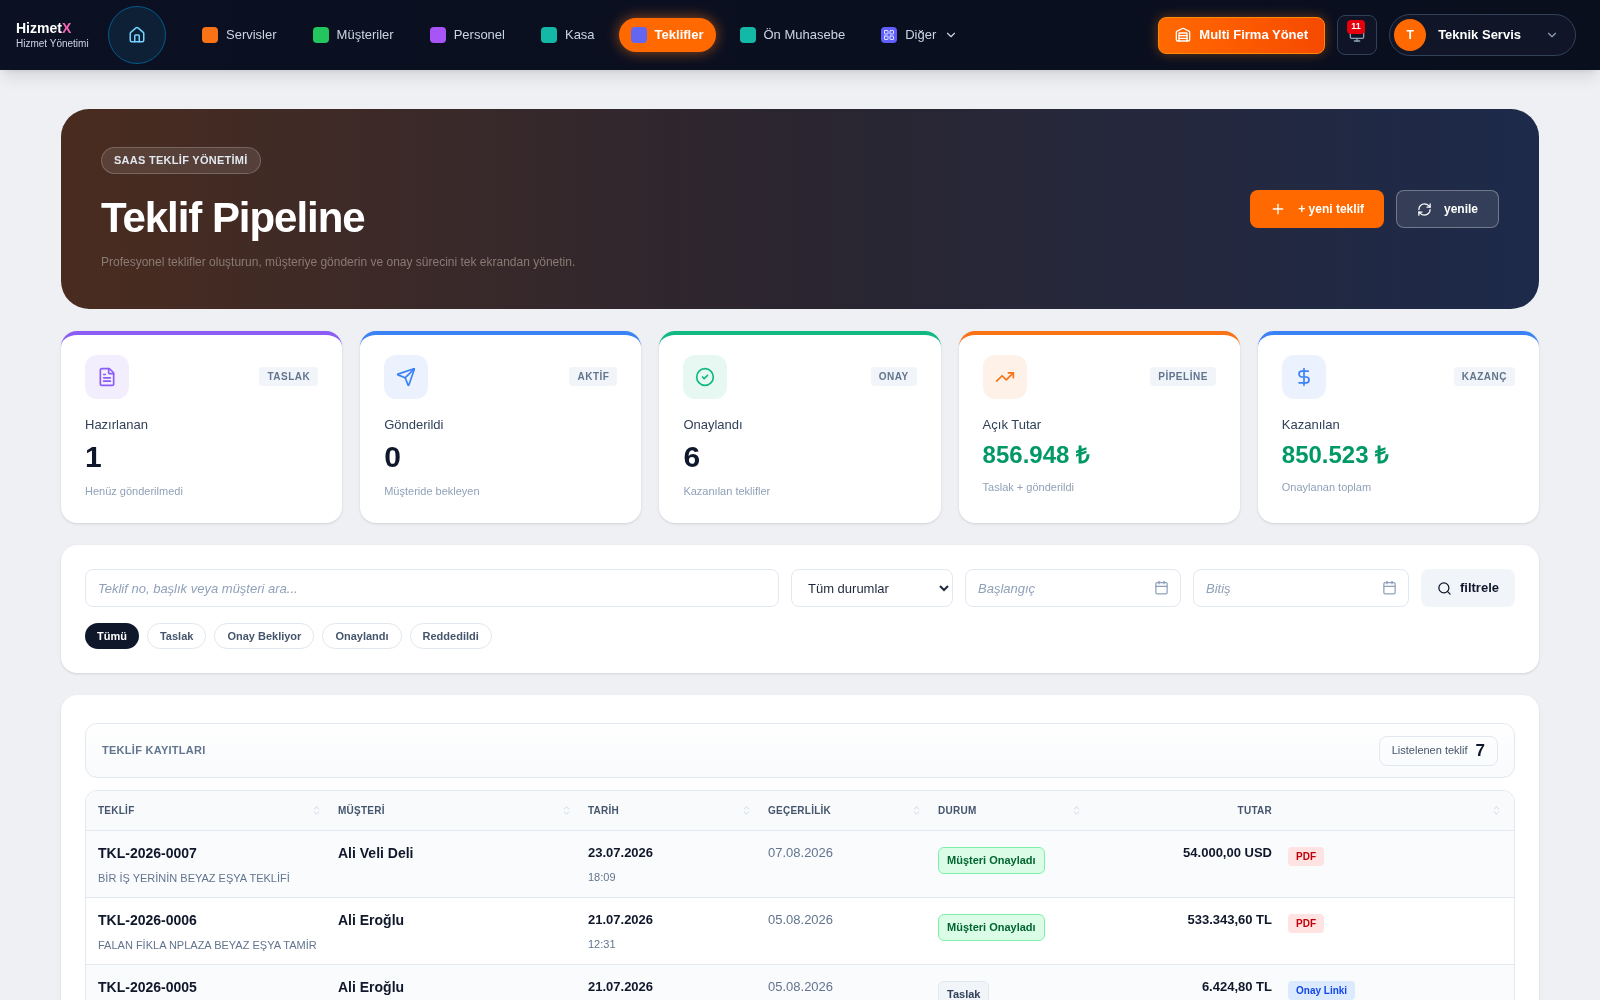  What do you see at coordinates (1012, 425) in the screenshot?
I see `stat-label: Açık Tutar` at bounding box center [1012, 425].